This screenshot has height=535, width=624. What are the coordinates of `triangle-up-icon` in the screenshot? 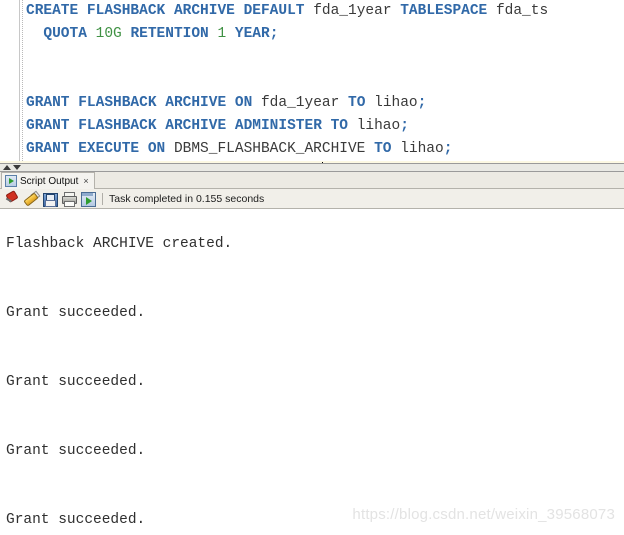 It's located at (7, 167).